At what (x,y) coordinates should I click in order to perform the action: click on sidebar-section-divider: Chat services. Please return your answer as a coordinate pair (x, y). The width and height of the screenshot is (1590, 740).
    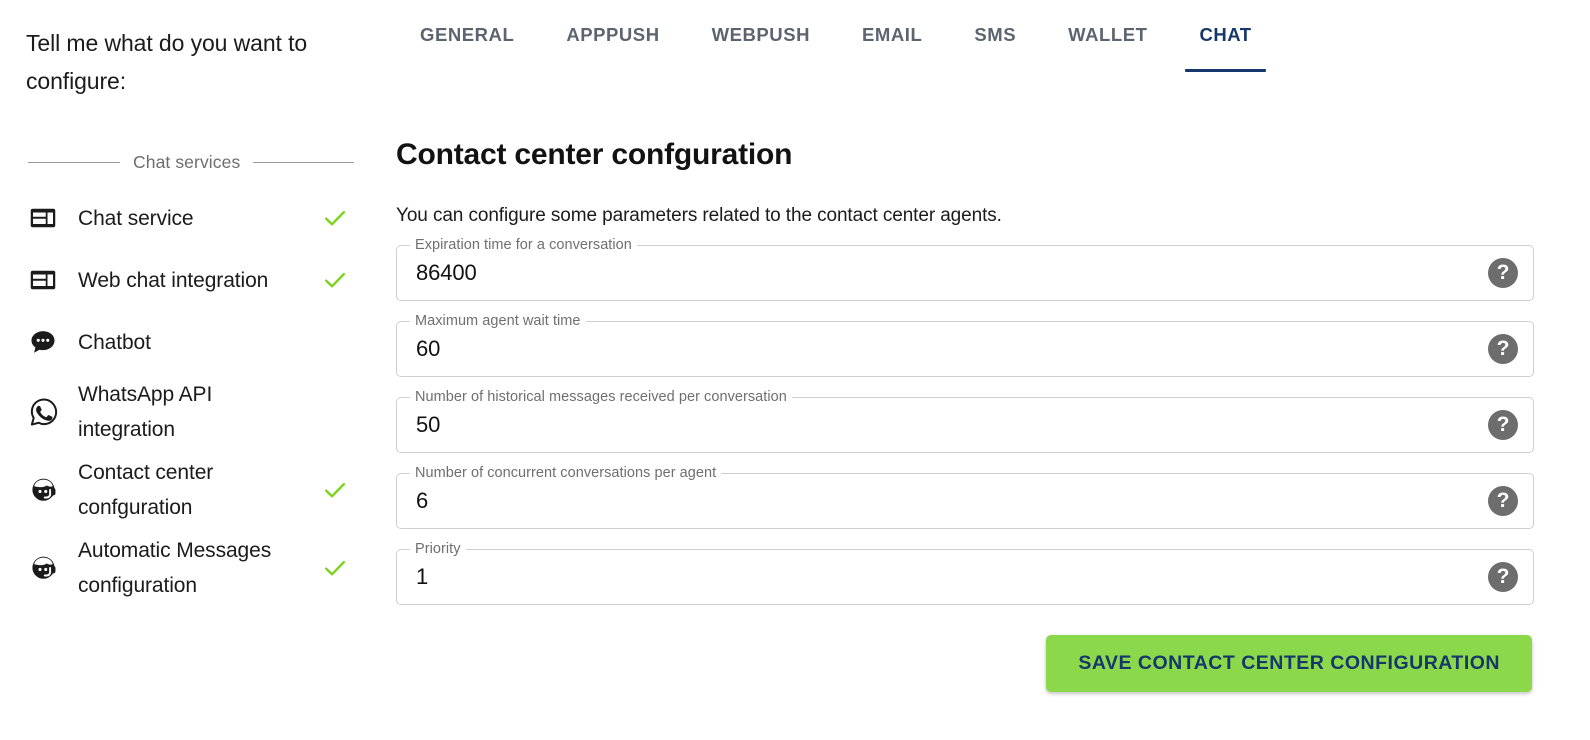
    Looking at the image, I should click on (191, 162).